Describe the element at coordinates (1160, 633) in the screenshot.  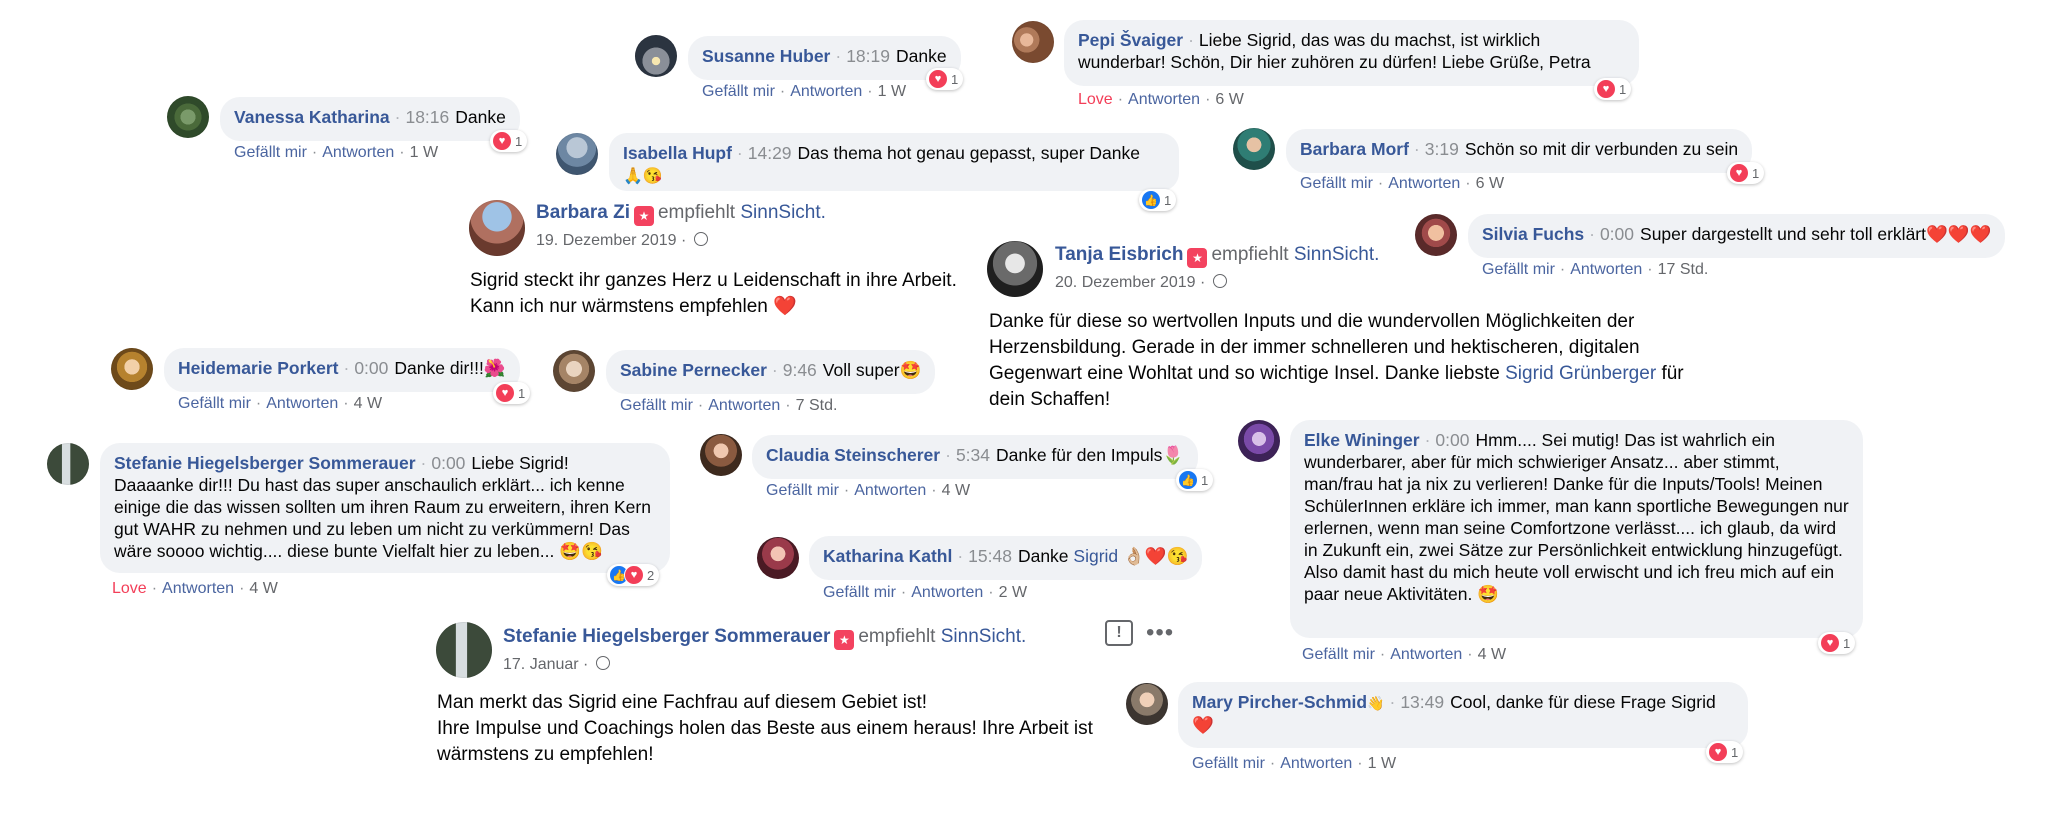
I see `more-options-icon: •••` at that location.